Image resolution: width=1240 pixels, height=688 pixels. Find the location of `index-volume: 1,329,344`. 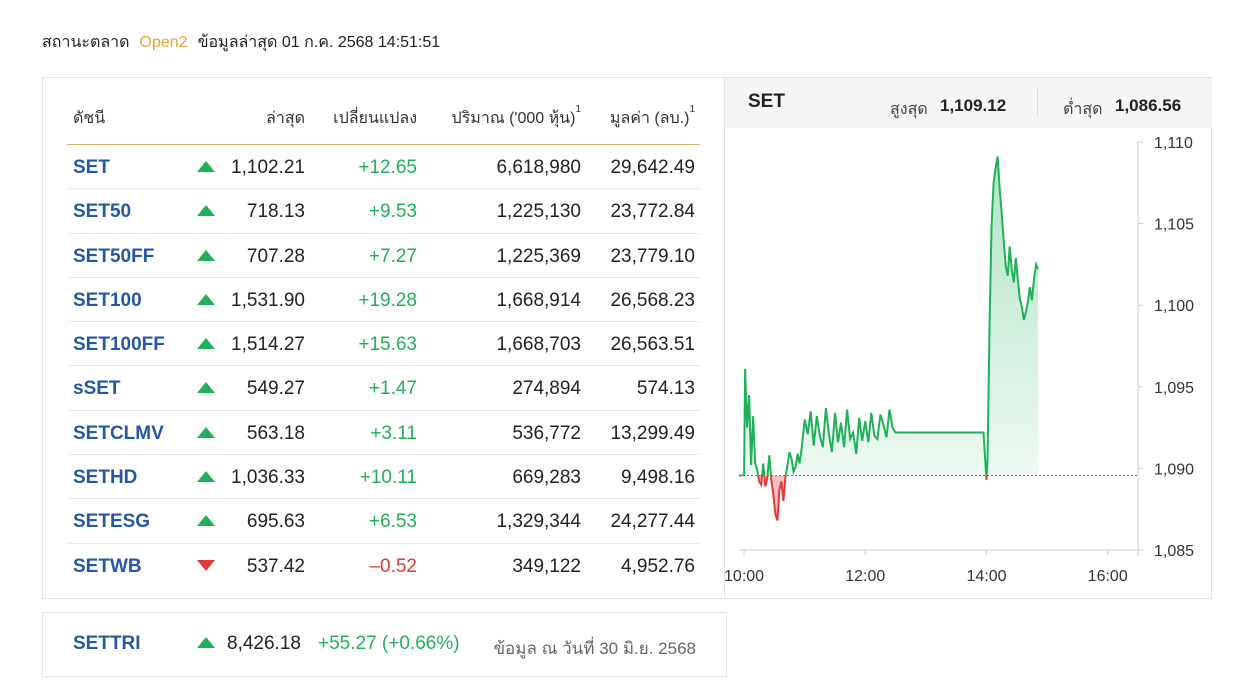

index-volume: 1,329,344 is located at coordinates (538, 522).